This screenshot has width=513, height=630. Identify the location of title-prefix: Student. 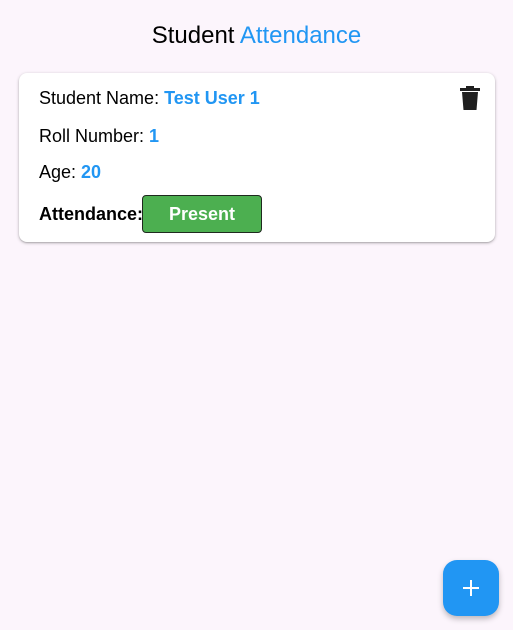
(193, 35).